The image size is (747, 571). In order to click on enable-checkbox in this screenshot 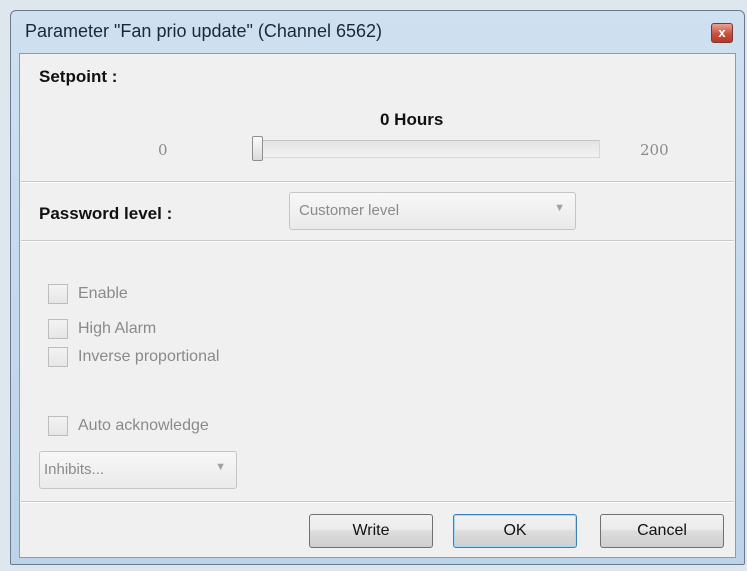, I will do `click(58, 294)`.